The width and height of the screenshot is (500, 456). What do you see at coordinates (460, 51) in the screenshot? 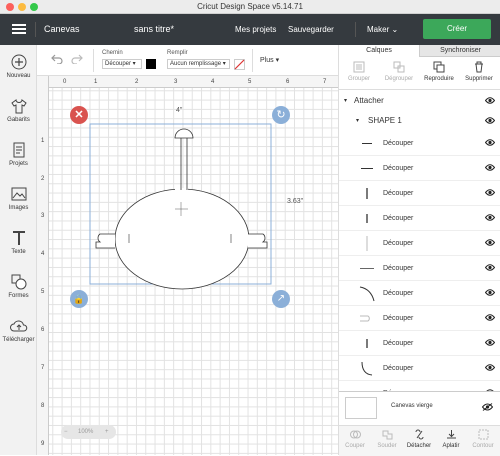
I see `tab-sync: Synchroniser` at bounding box center [460, 51].